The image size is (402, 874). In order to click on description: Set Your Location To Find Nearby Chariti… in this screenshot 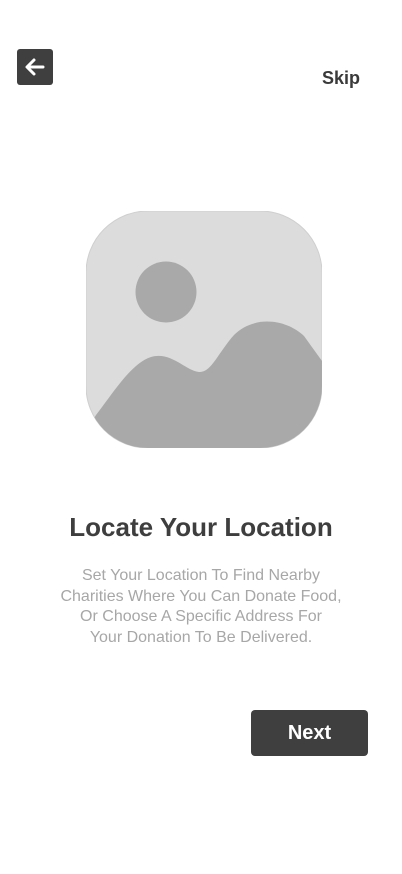, I will do `click(201, 607)`.